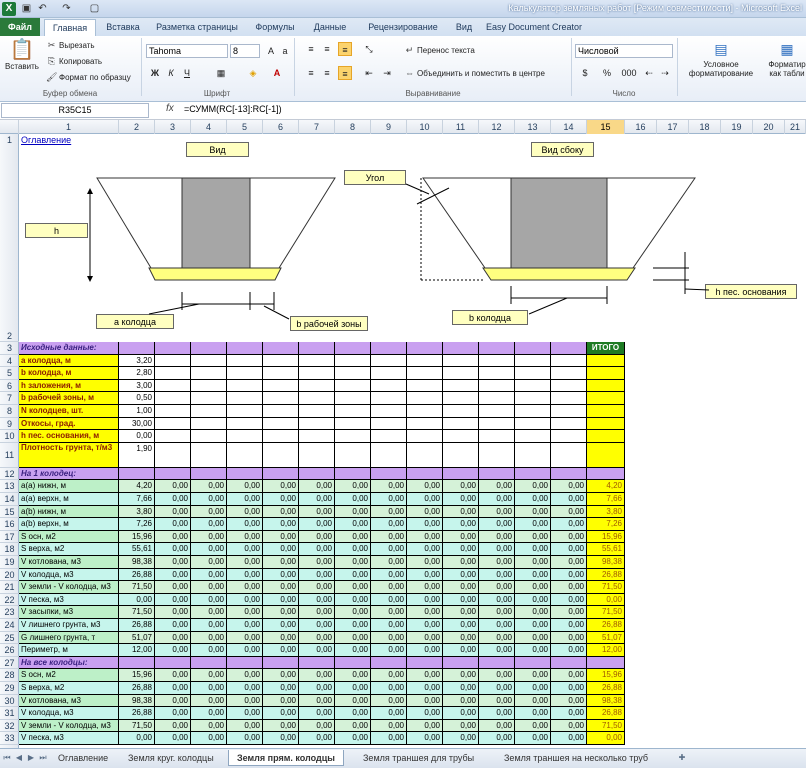 This screenshot has width=806, height=768. What do you see at coordinates (9, 701) in the screenshot?
I see `row-header: 30` at bounding box center [9, 701].